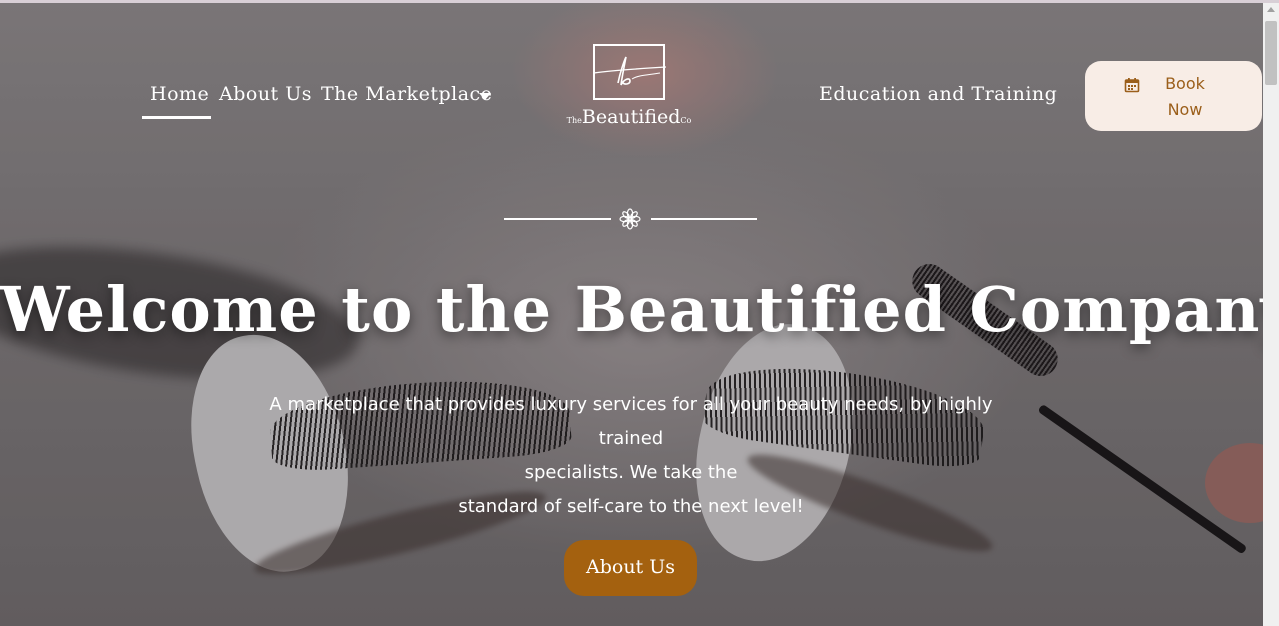  What do you see at coordinates (631, 472) in the screenshot?
I see `hero-subtitle-line: specialists. We take the` at bounding box center [631, 472].